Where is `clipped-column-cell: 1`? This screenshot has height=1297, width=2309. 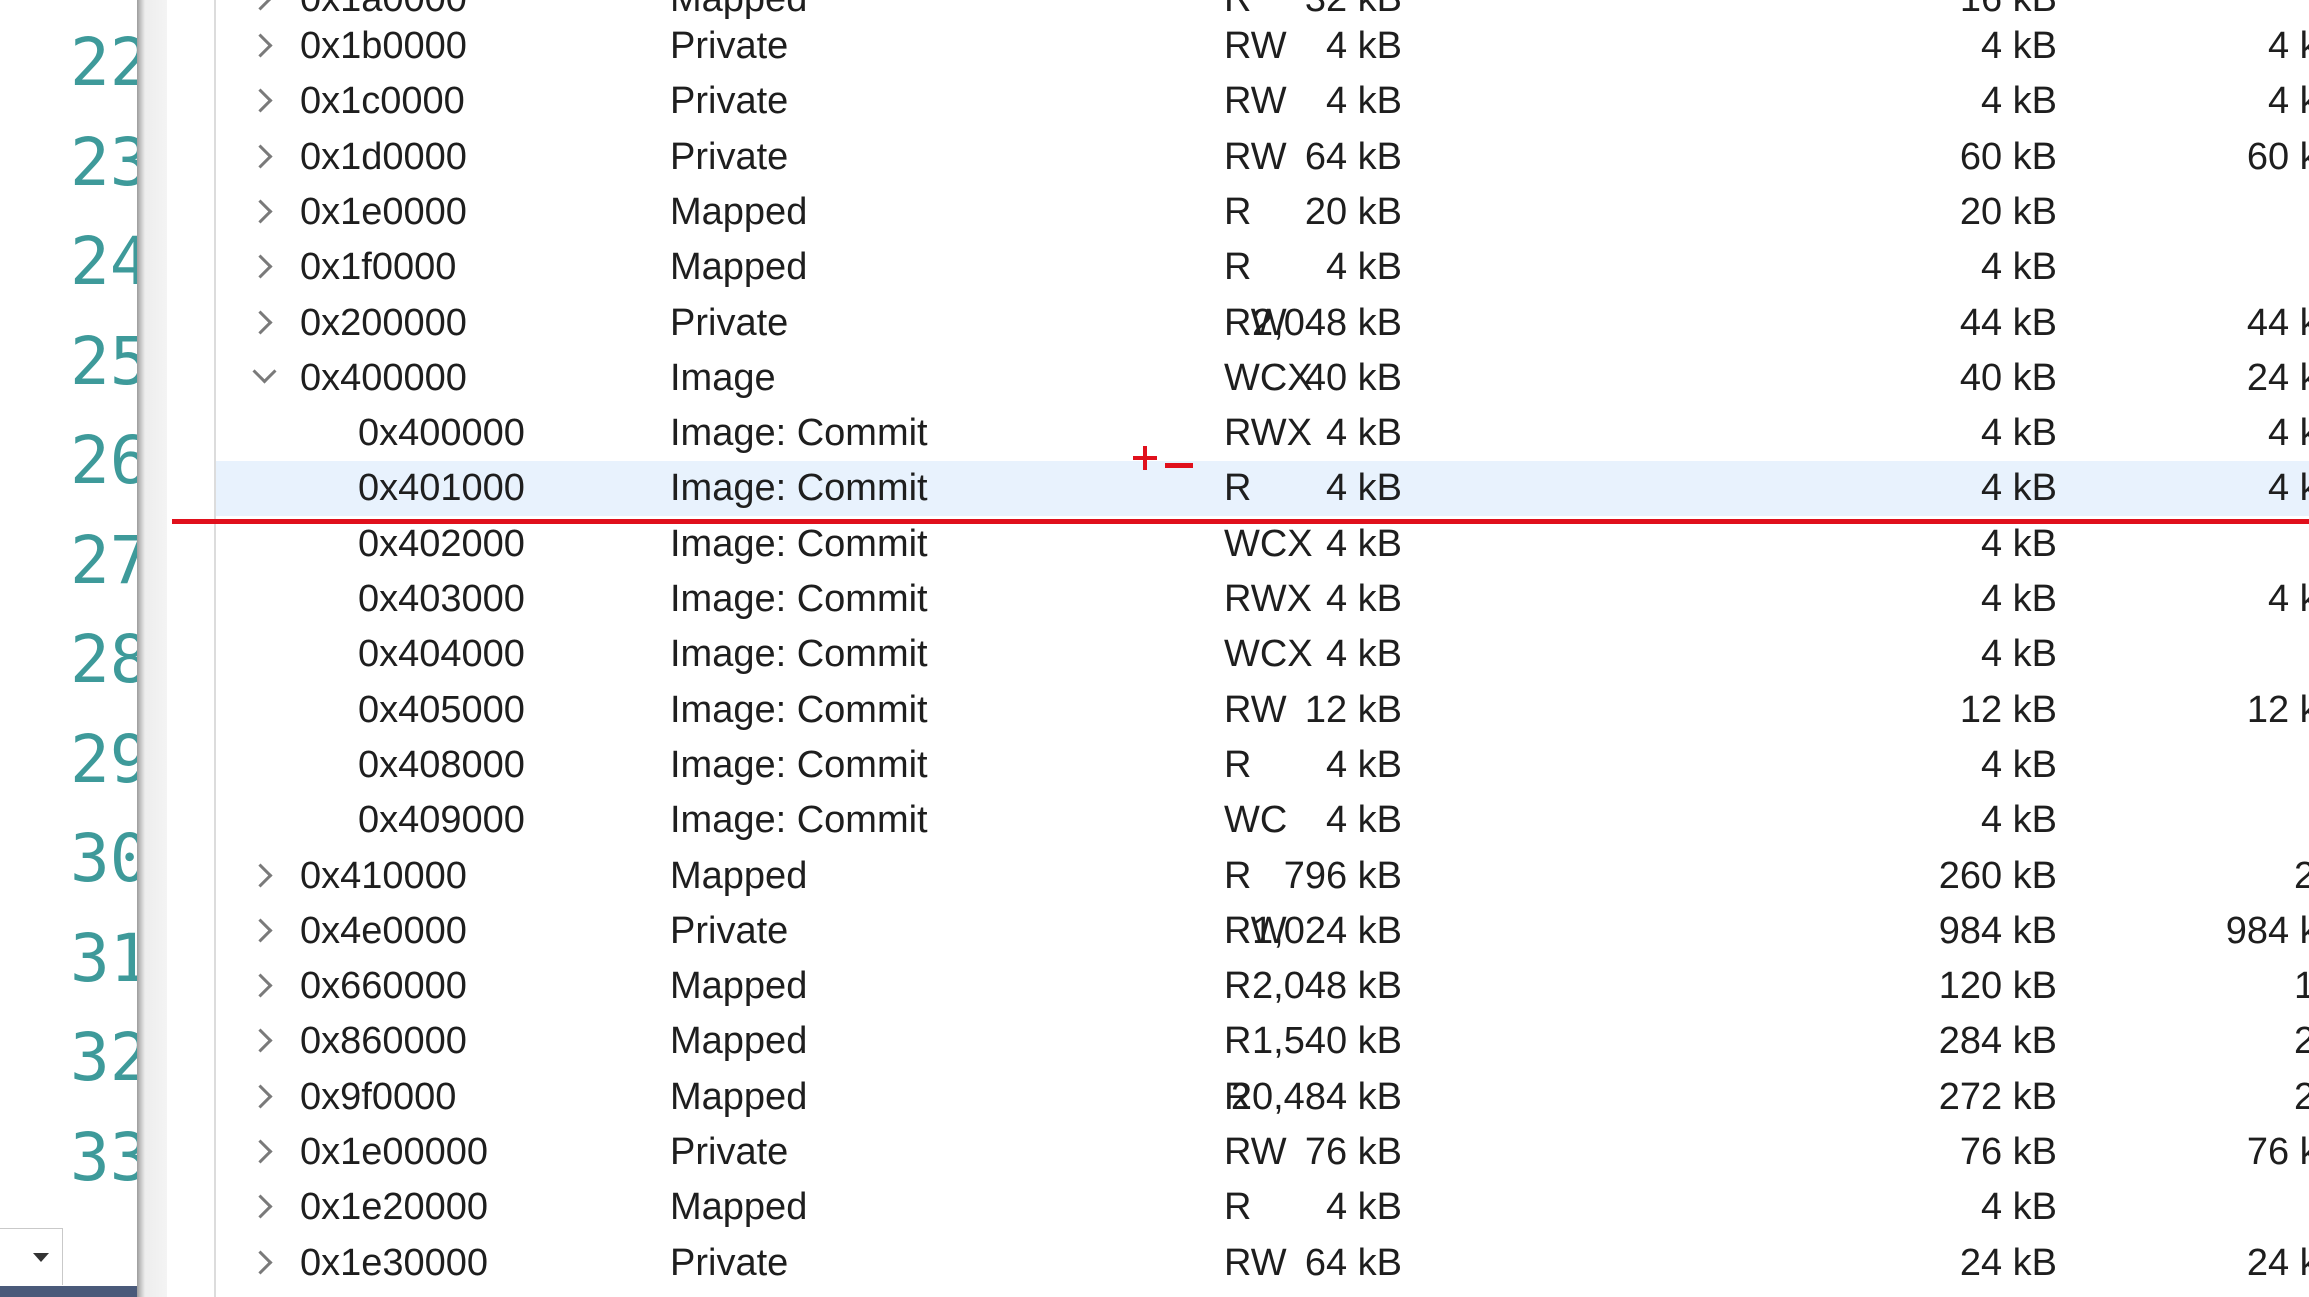
clipped-column-cell: 1 is located at coordinates (2301, 986).